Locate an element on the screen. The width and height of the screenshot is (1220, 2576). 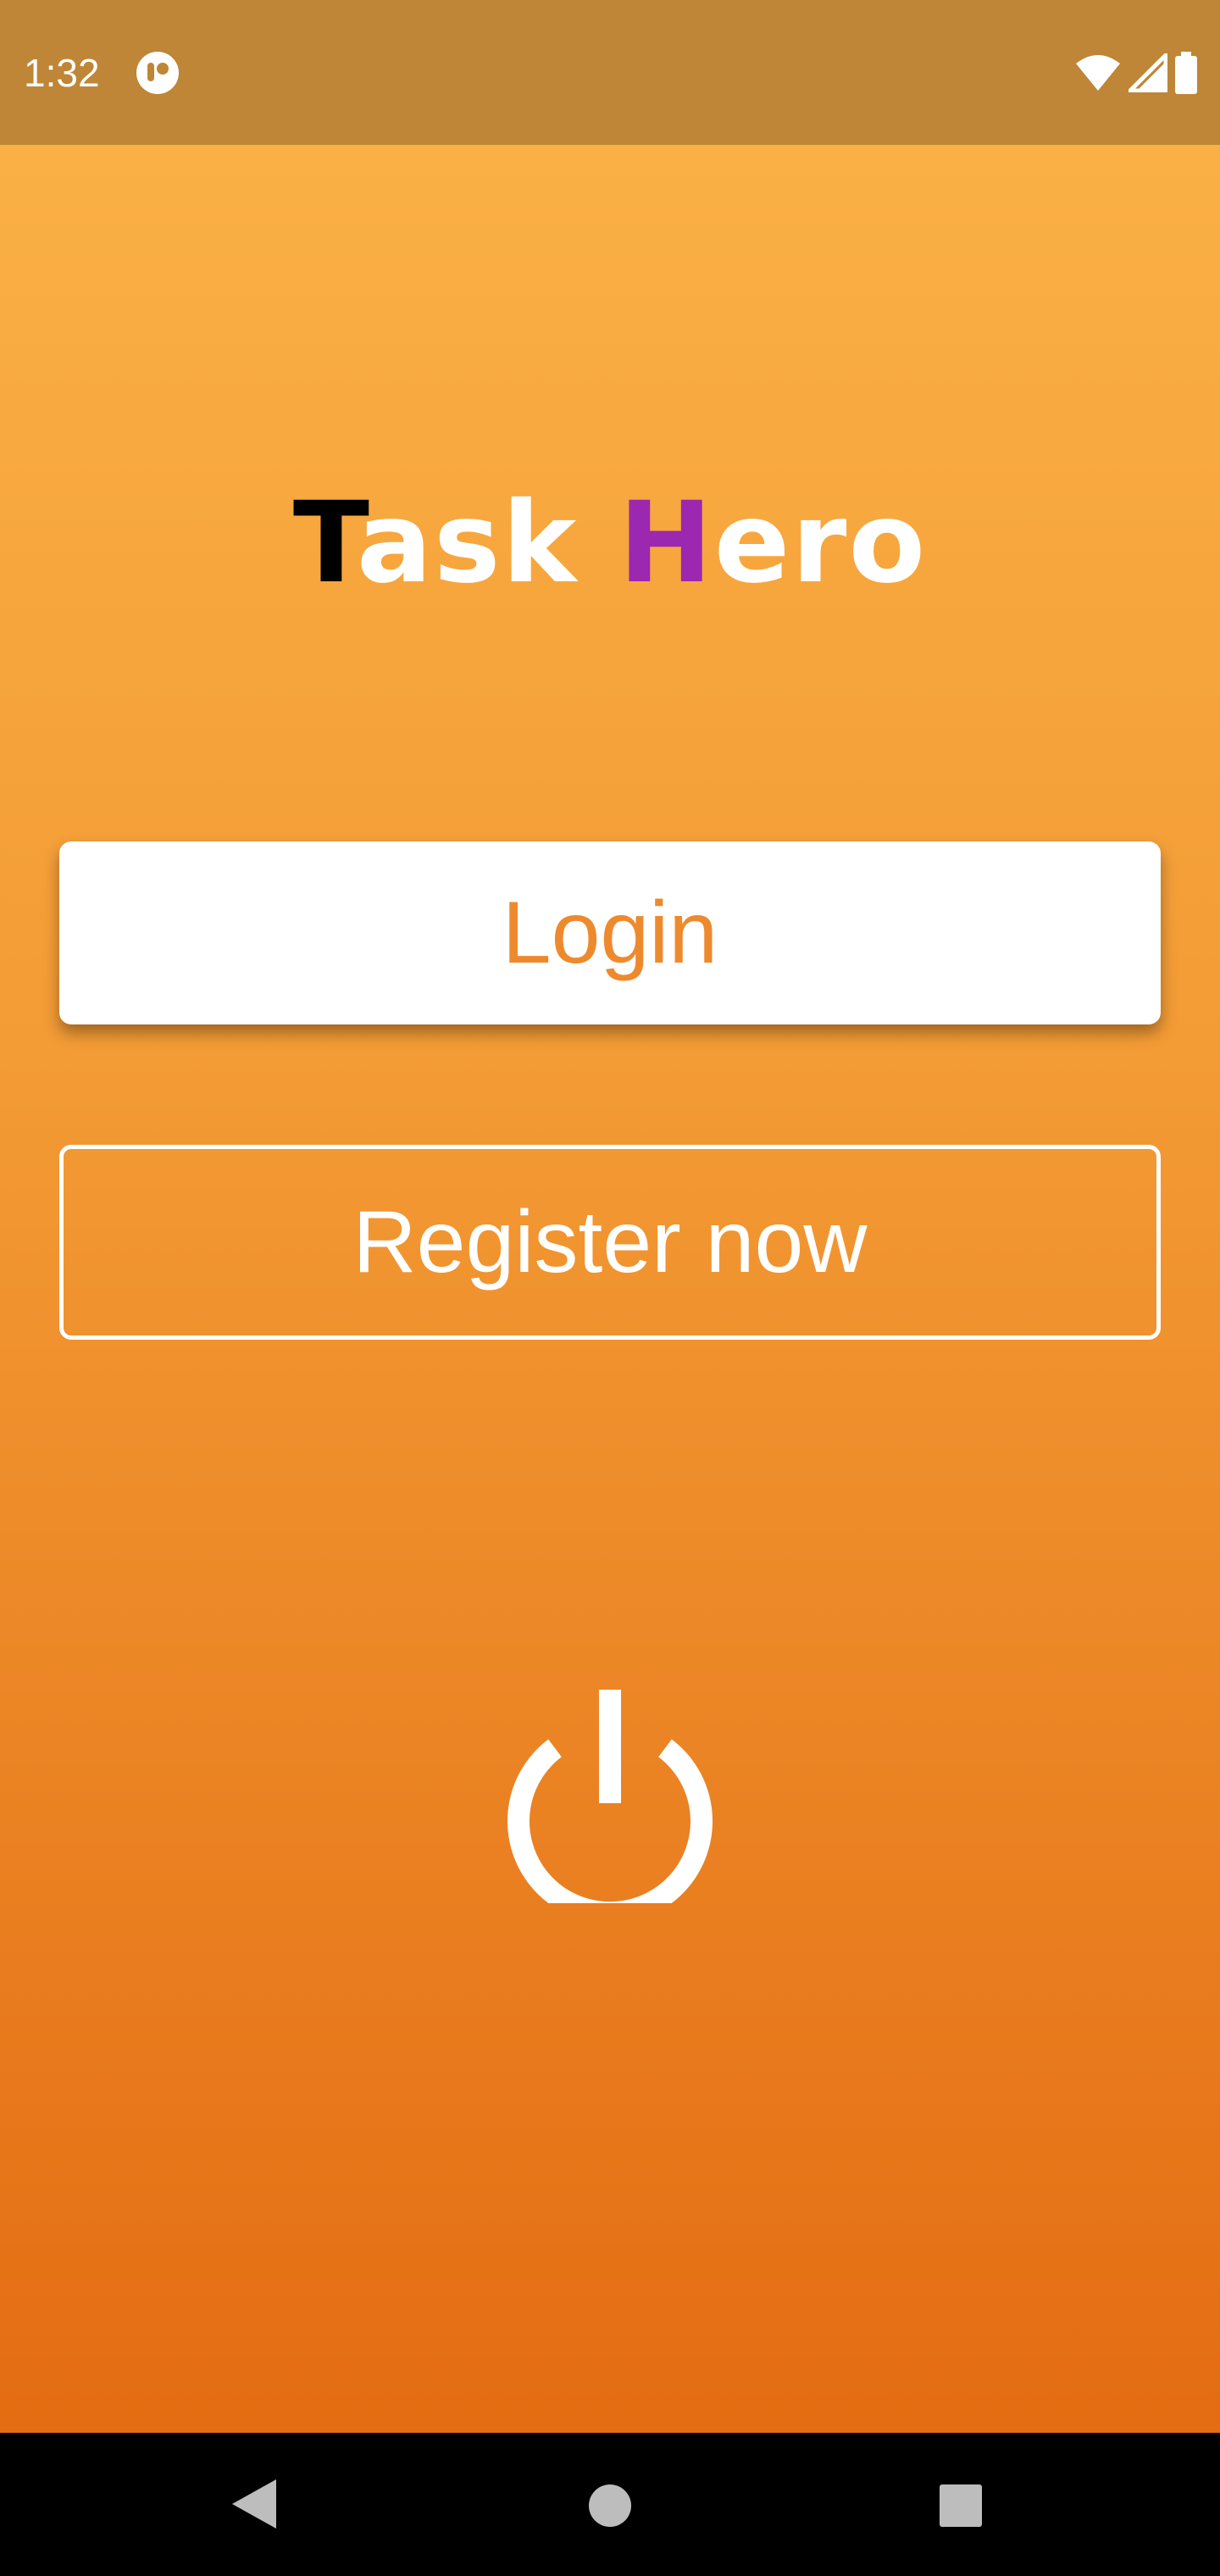
battery-icon is located at coordinates (1186, 73).